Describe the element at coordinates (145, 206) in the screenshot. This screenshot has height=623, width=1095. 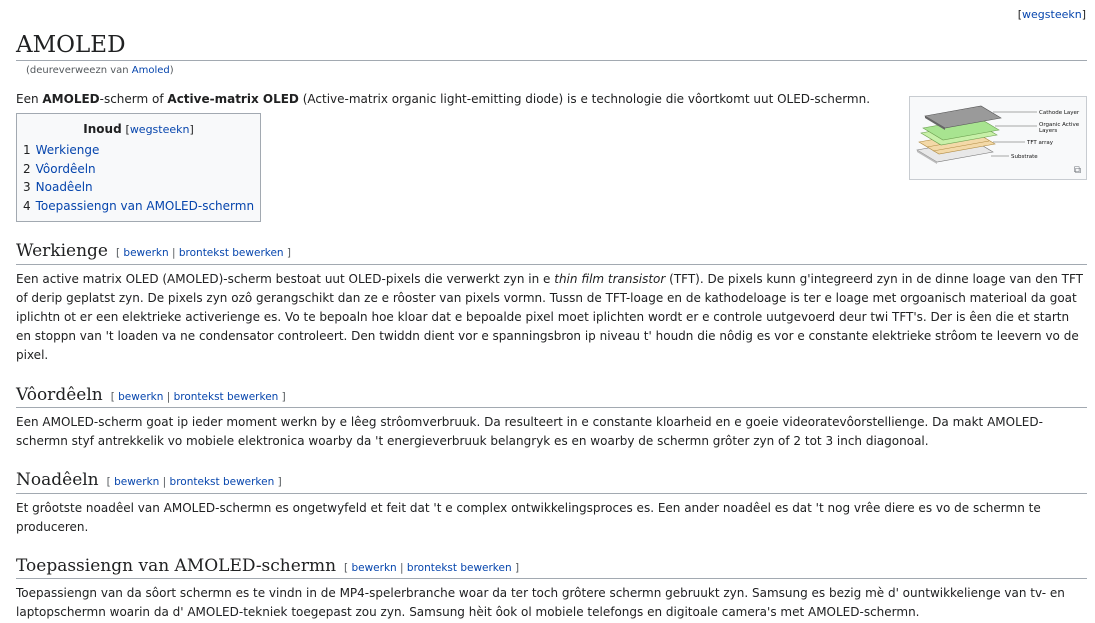
I see `toc-link-toepassiengn: Toepassiengn van AMOLED-schermn` at that location.